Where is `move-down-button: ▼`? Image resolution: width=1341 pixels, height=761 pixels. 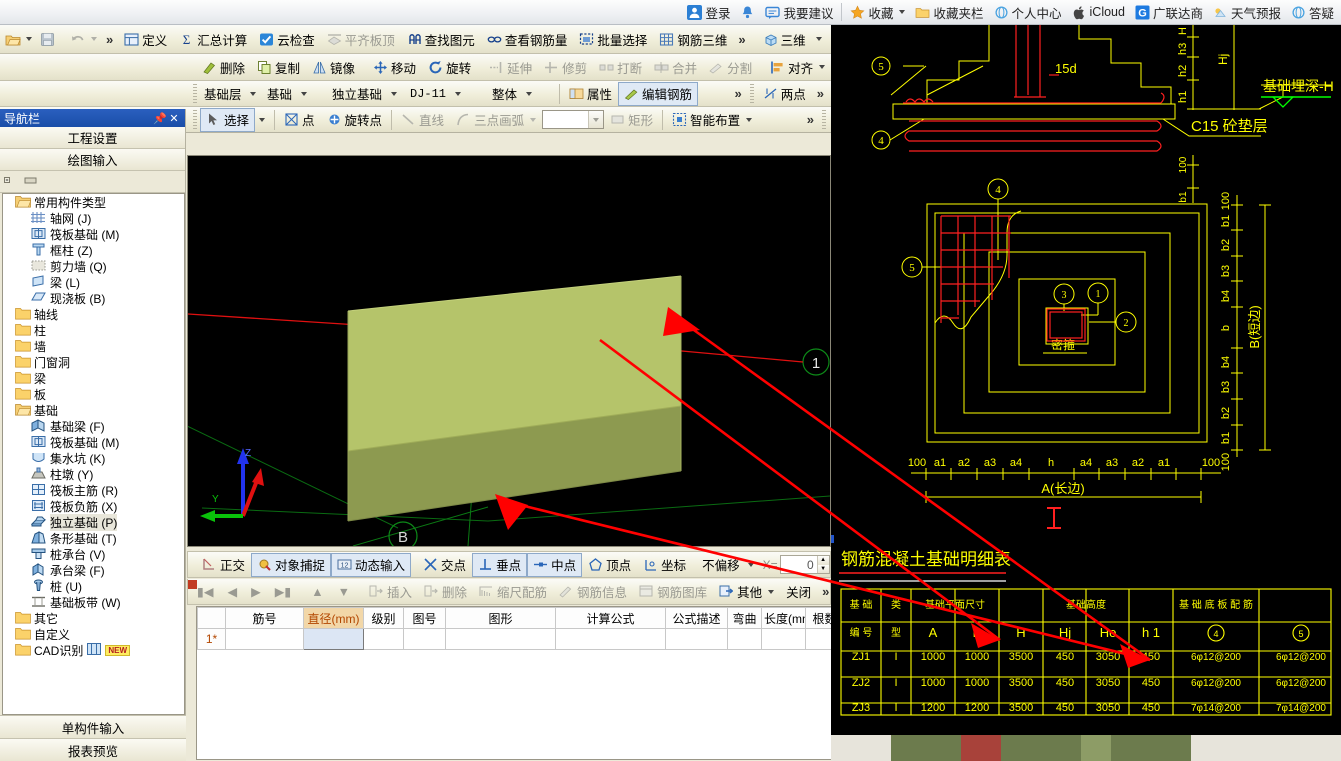
move-down-button: ▼ is located at coordinates (344, 592).